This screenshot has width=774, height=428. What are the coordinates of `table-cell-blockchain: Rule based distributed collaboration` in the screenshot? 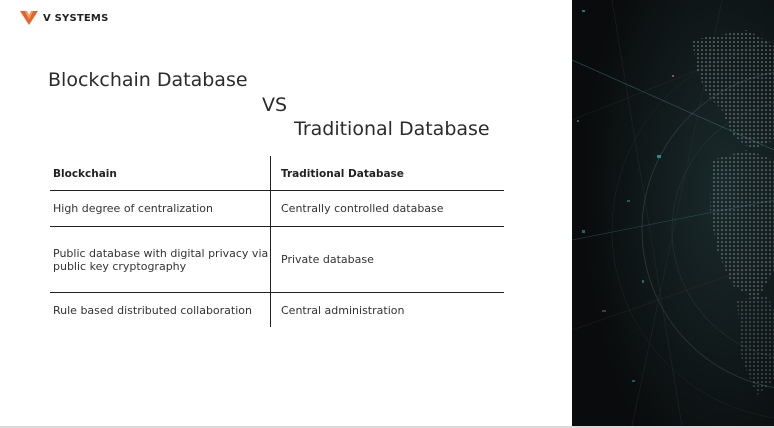 It's located at (152, 310).